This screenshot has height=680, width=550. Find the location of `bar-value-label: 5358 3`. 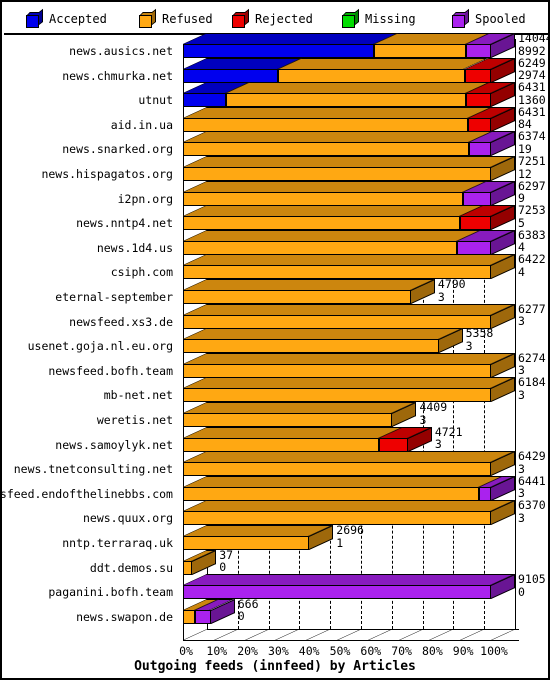

bar-value-label: 5358 3 is located at coordinates (480, 339).